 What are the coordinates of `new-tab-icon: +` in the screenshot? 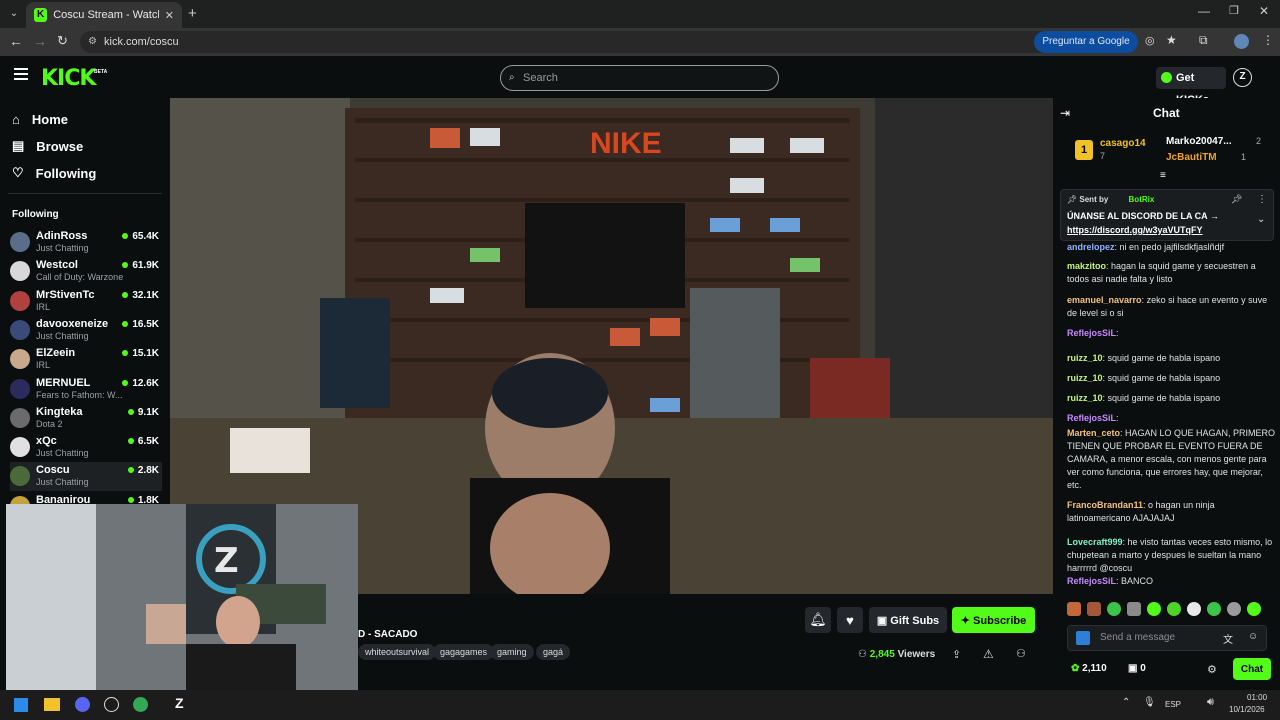 It's located at (192, 13).